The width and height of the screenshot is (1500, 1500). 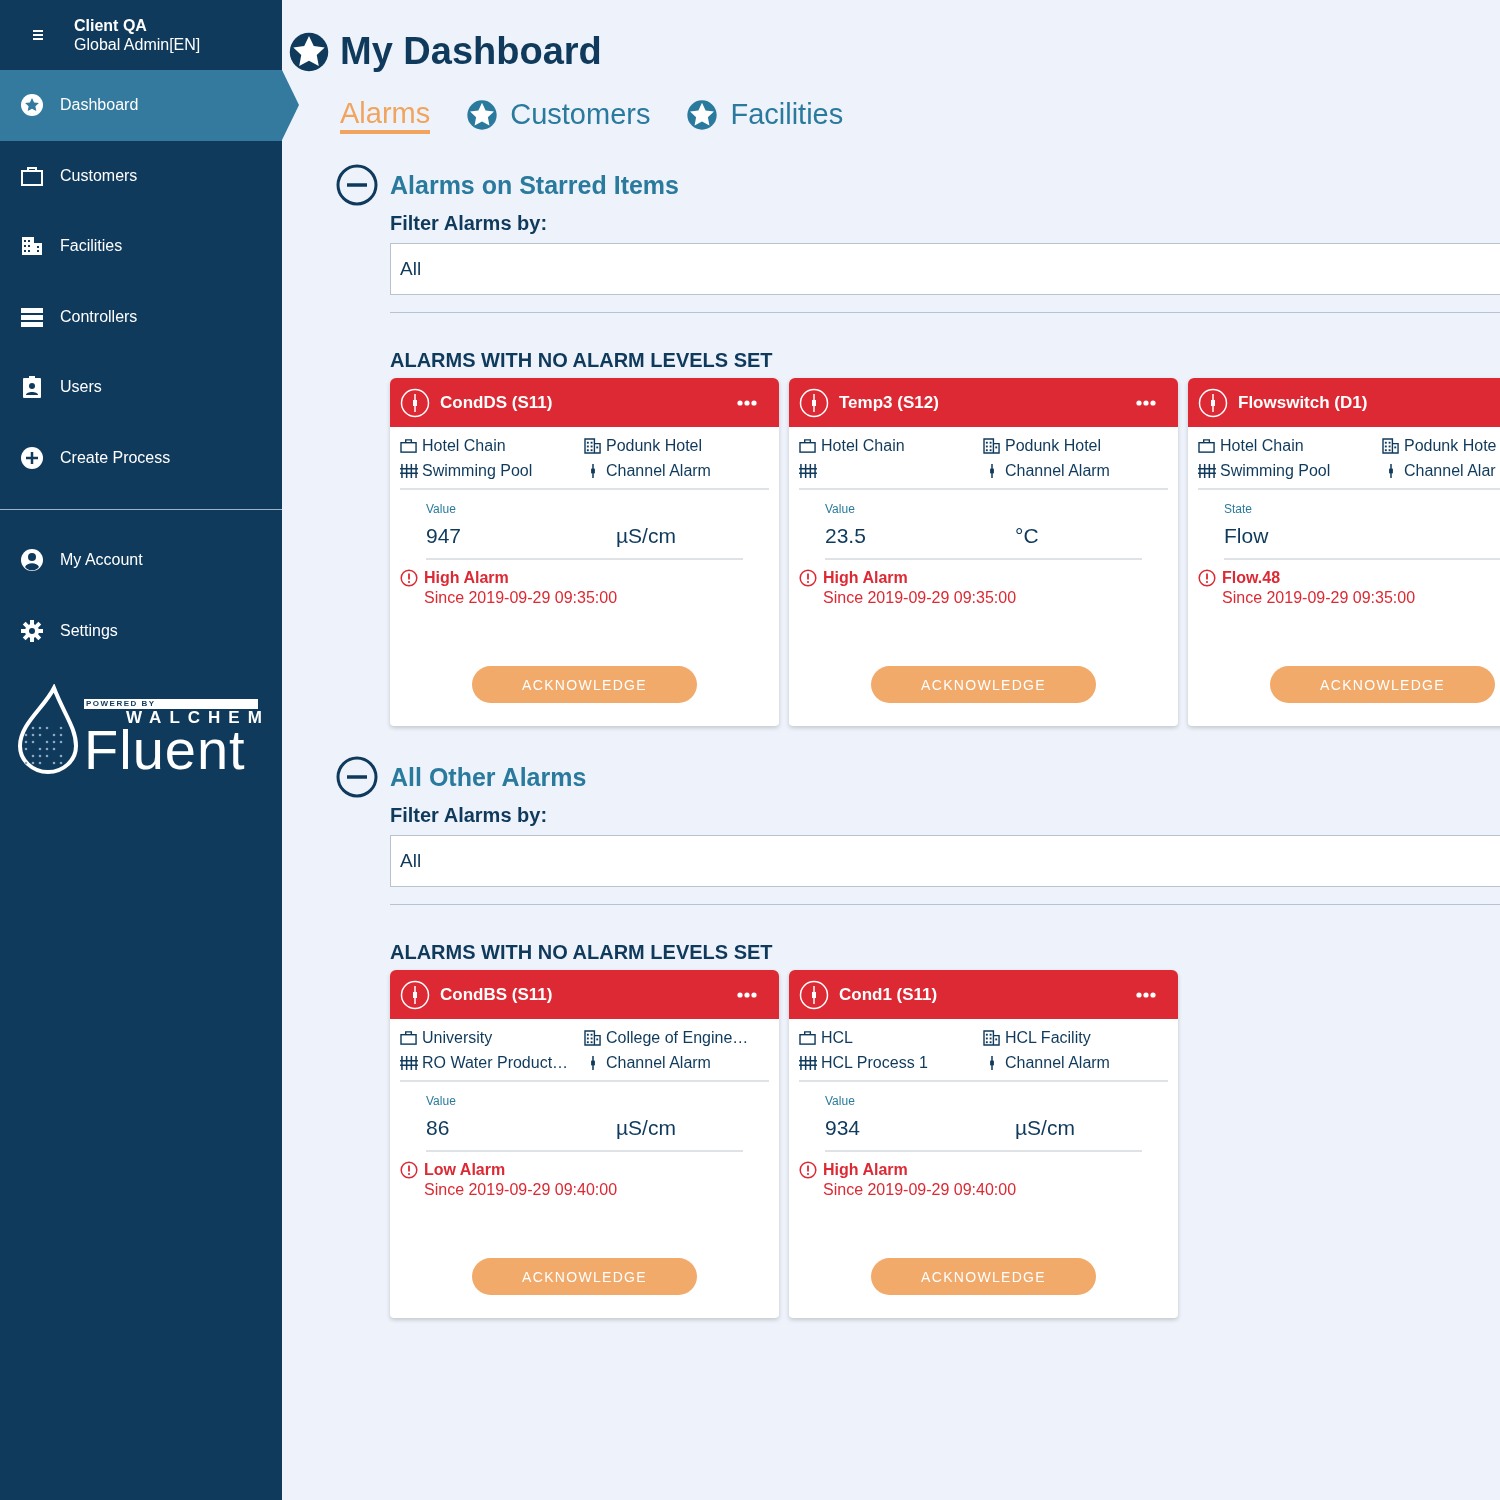 I want to click on user-icon, so click(x=32, y=560).